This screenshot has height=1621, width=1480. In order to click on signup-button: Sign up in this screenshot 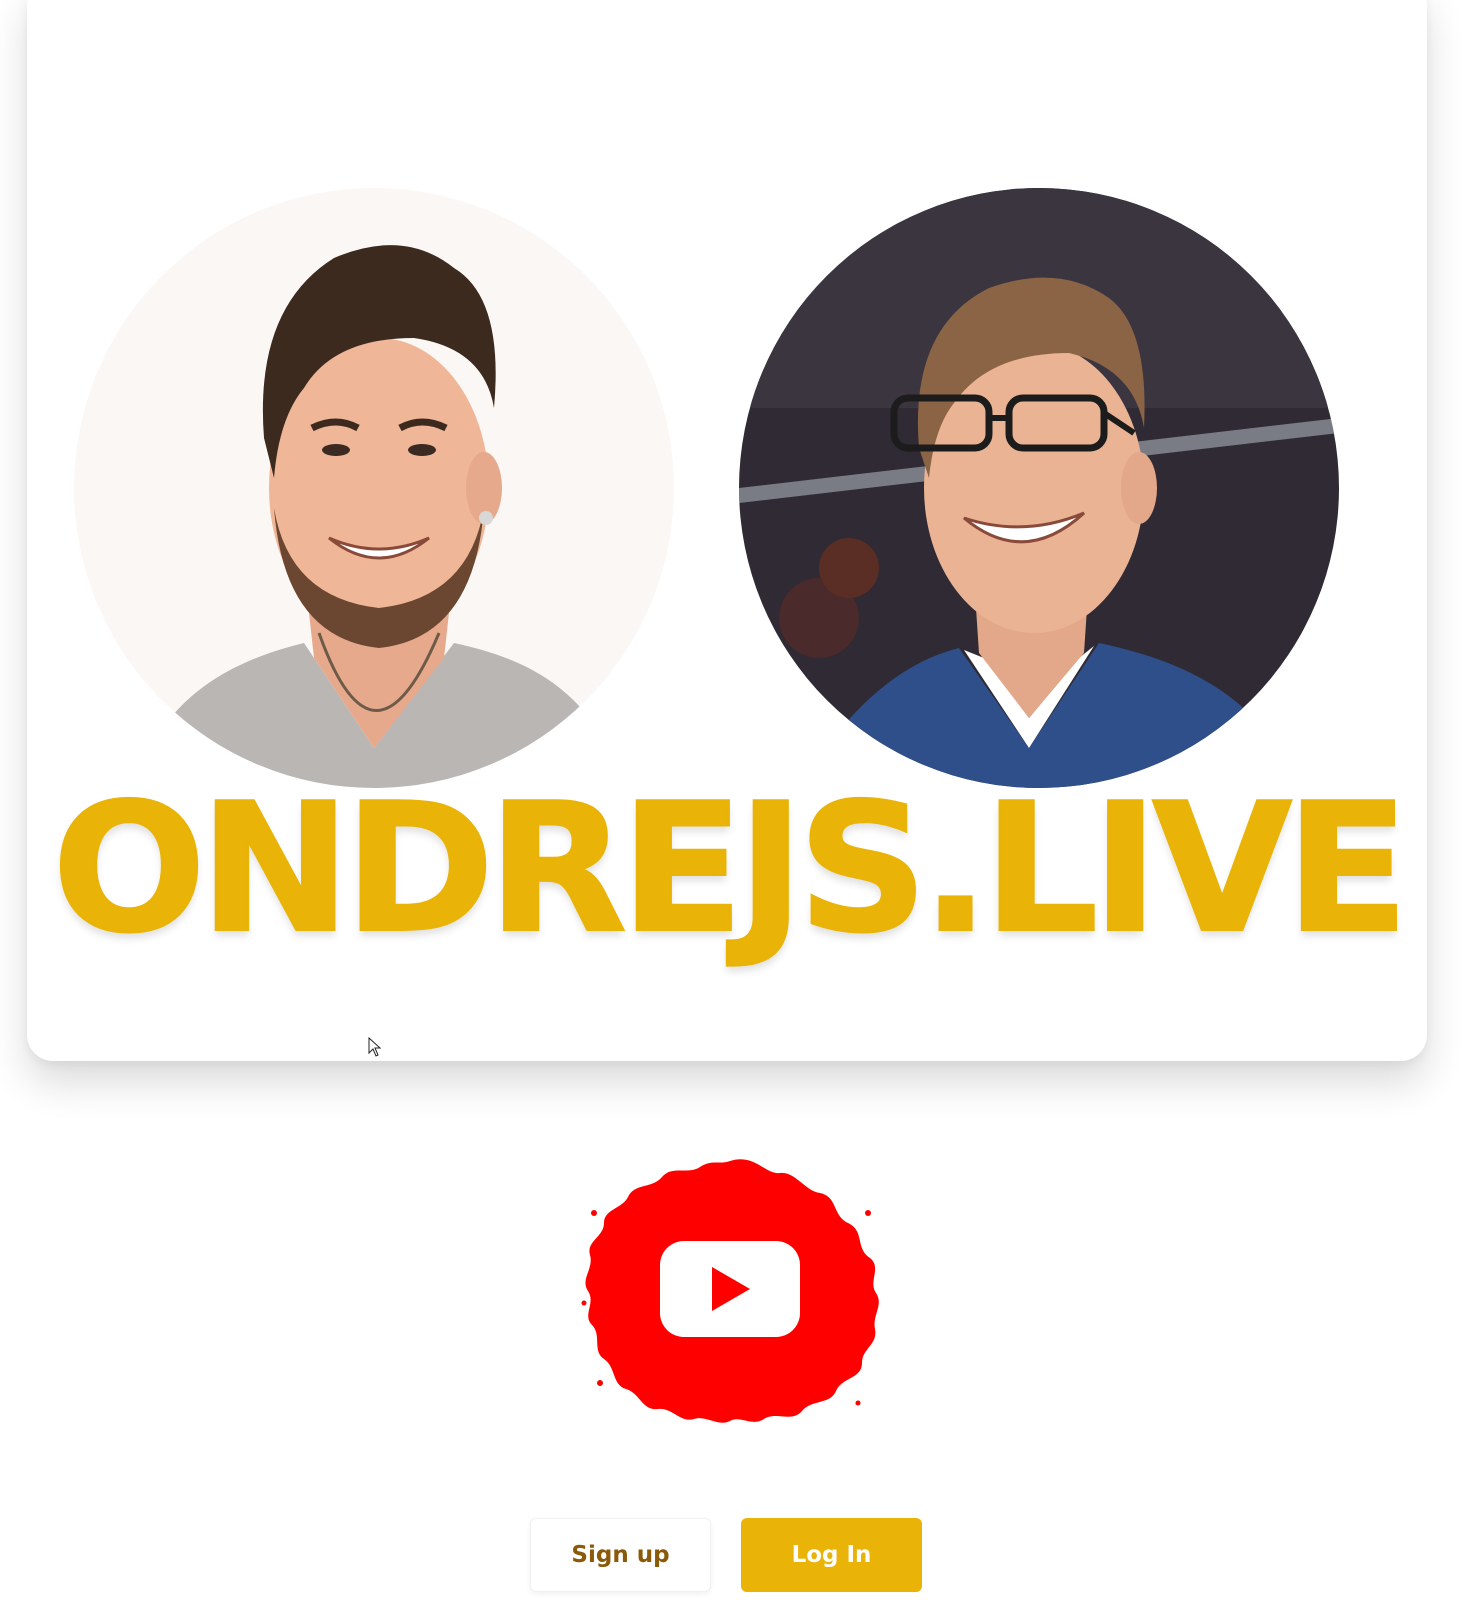, I will do `click(620, 1555)`.